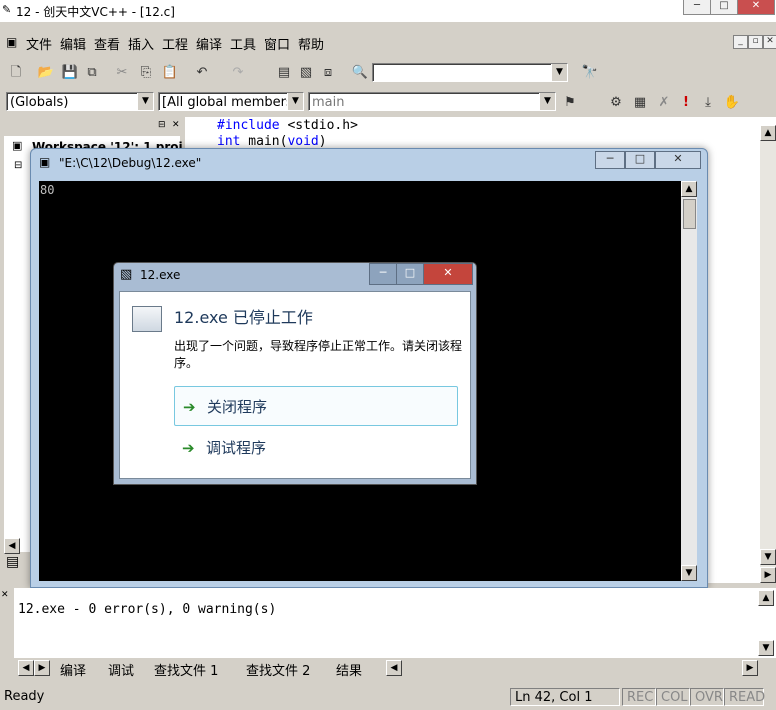 The width and height of the screenshot is (776, 710). I want to click on code-line-2: int main(void), so click(272, 141).